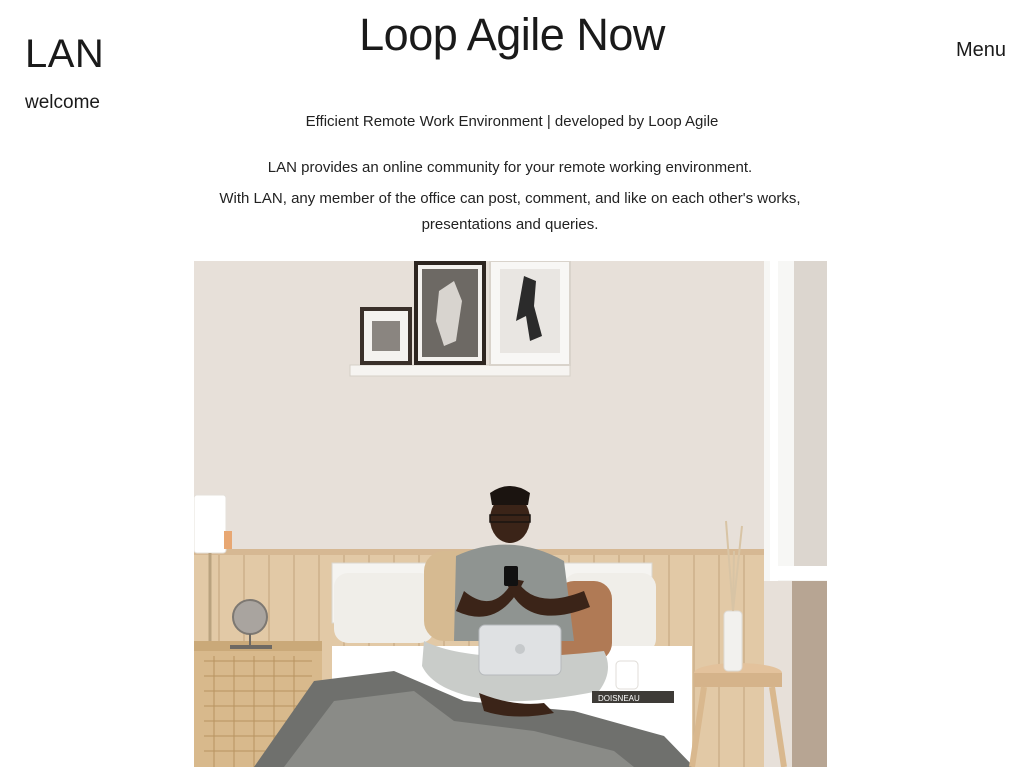 Image resolution: width=1024 pixels, height=773 pixels. What do you see at coordinates (62, 103) in the screenshot?
I see `welcome-label: welcome` at bounding box center [62, 103].